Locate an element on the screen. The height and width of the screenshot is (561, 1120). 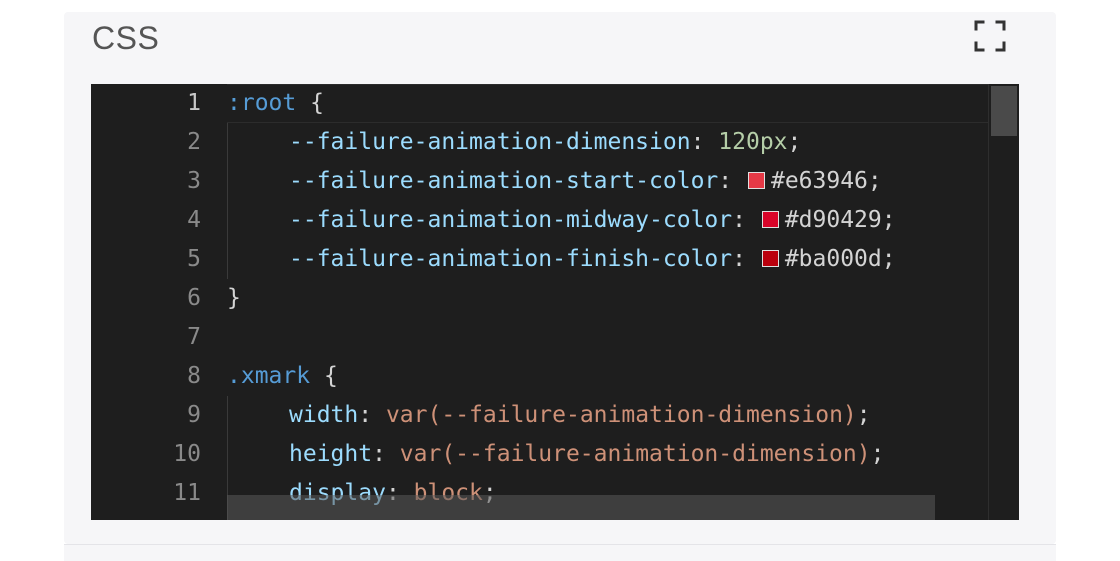
line-number: 9 is located at coordinates (194, 415).